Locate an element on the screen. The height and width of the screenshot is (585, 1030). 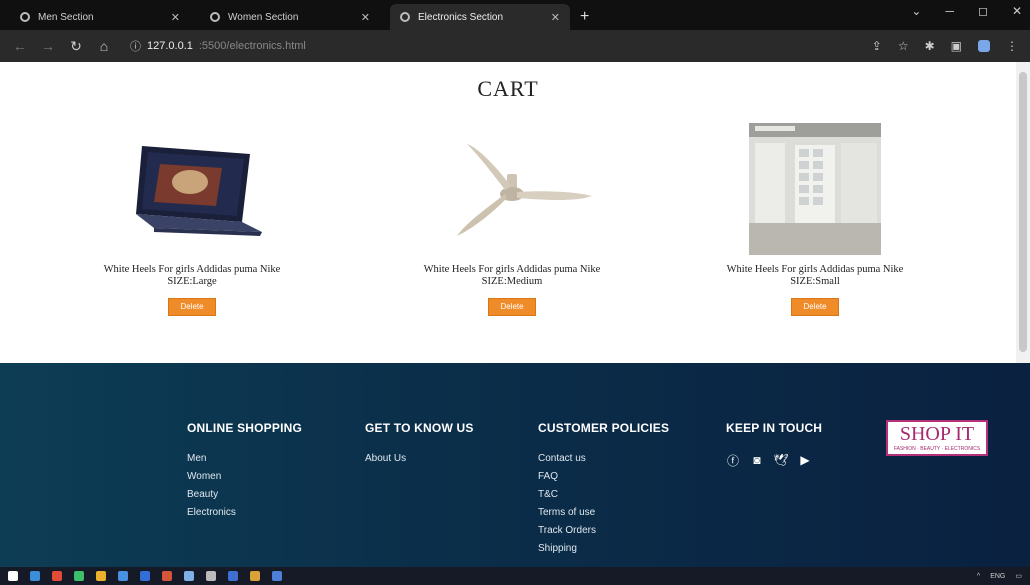
url-host: 127.0.0.1 is located at coordinates (170, 46).